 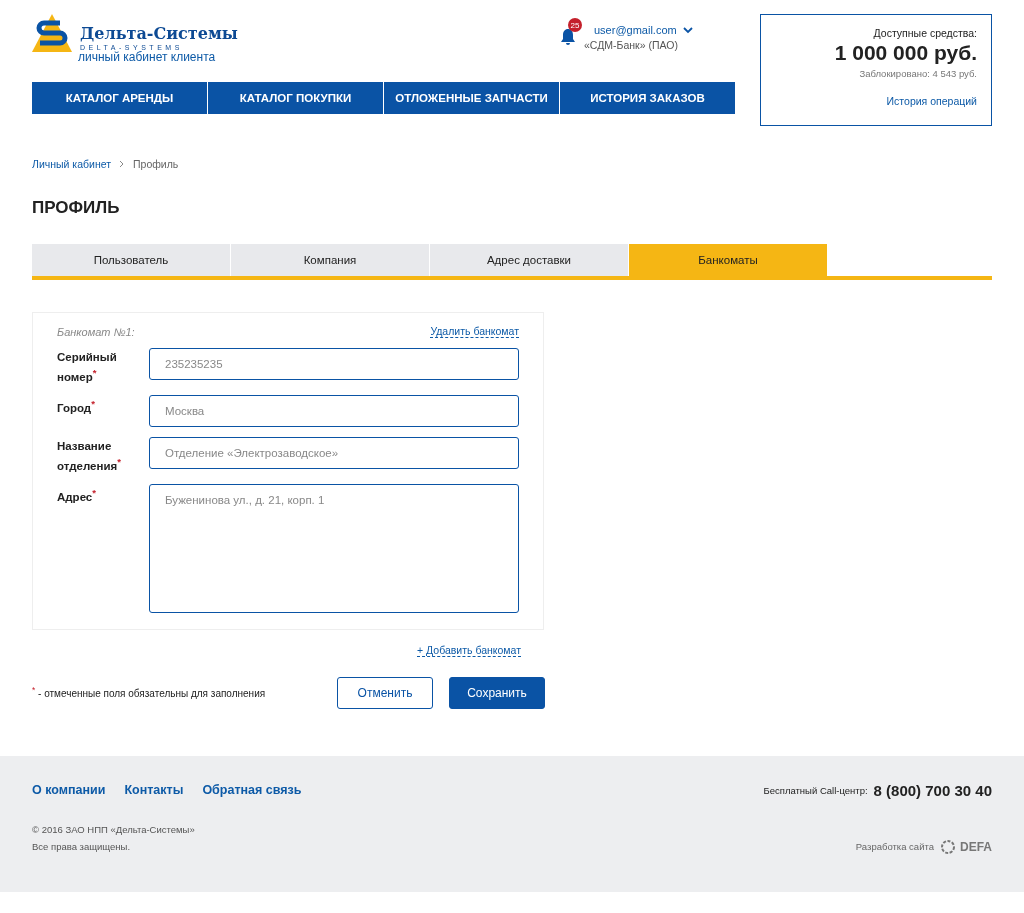 What do you see at coordinates (76, 406) in the screenshot?
I see `field-label: Город$^{*}$` at bounding box center [76, 406].